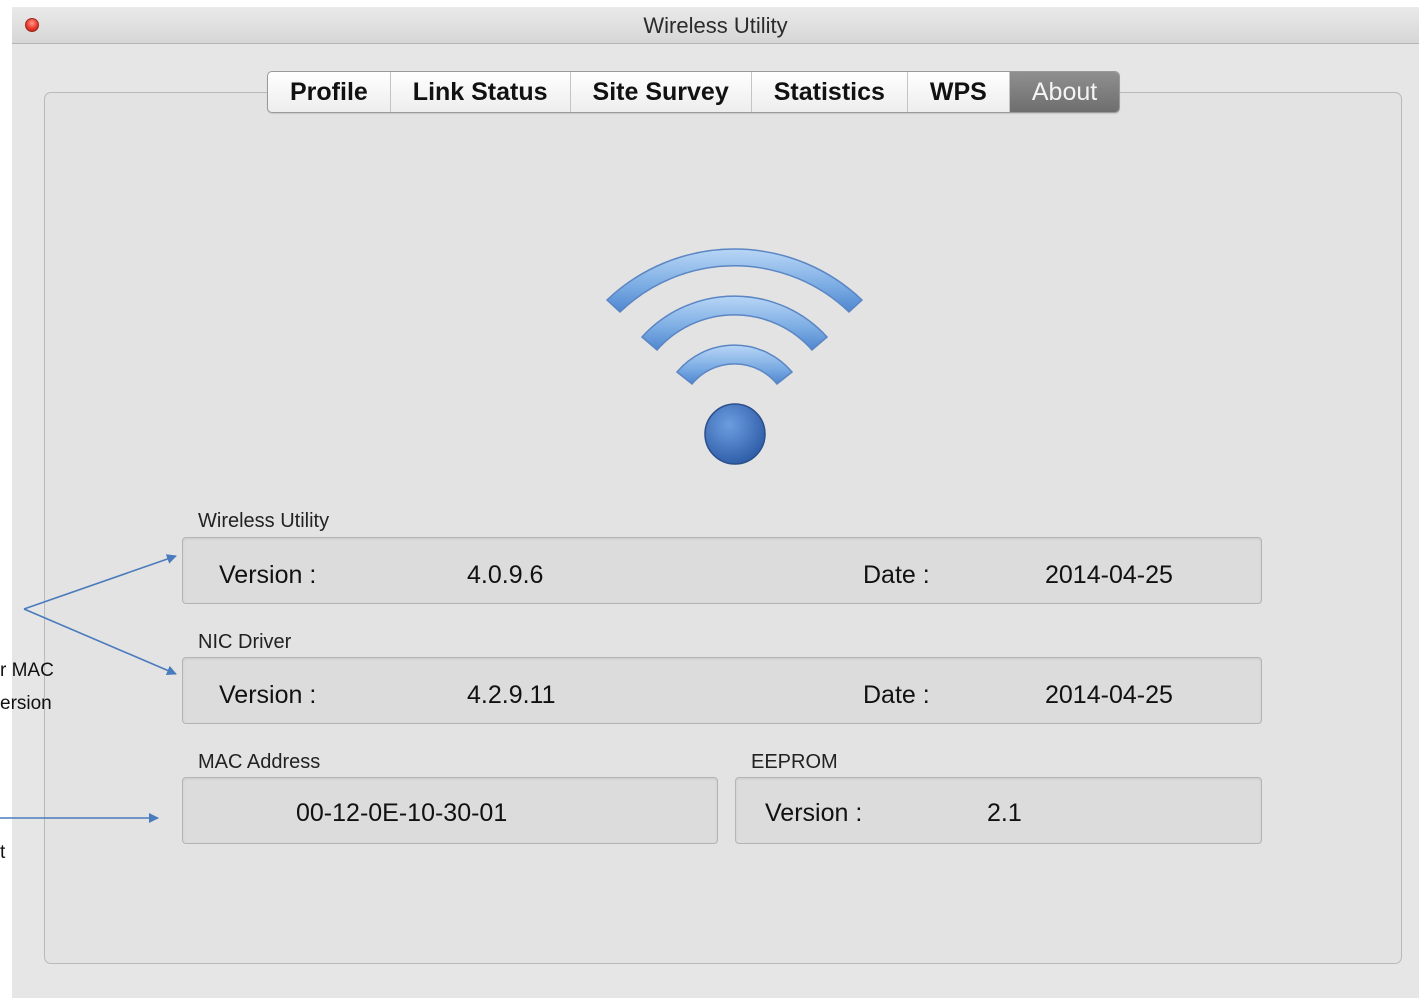 This screenshot has height=998, width=1419. Describe the element at coordinates (1109, 575) in the screenshot. I see `wireless-utility-date-value: 2014-04-25` at that location.